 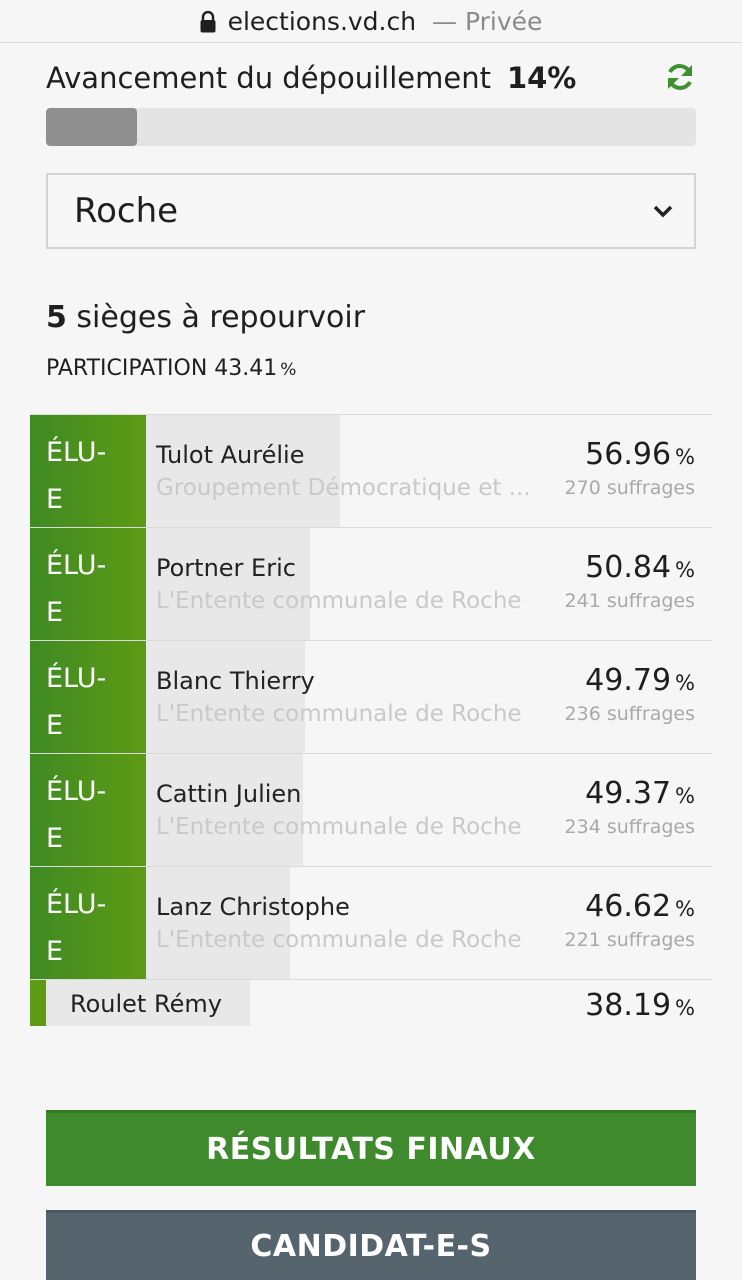 What do you see at coordinates (541, 78) in the screenshot?
I see `progress-percent: 14%` at bounding box center [541, 78].